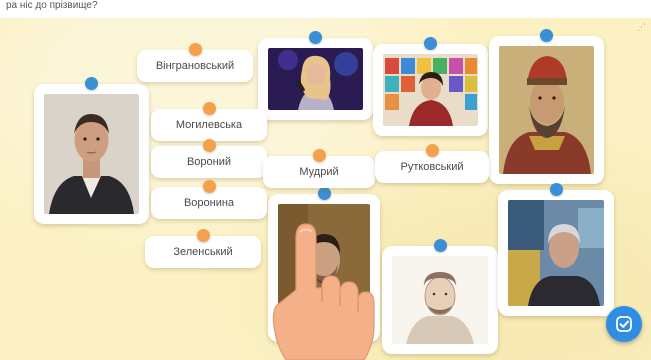 This screenshot has height=360, width=651. I want to click on photo-card-elderly-man, so click(556, 249).